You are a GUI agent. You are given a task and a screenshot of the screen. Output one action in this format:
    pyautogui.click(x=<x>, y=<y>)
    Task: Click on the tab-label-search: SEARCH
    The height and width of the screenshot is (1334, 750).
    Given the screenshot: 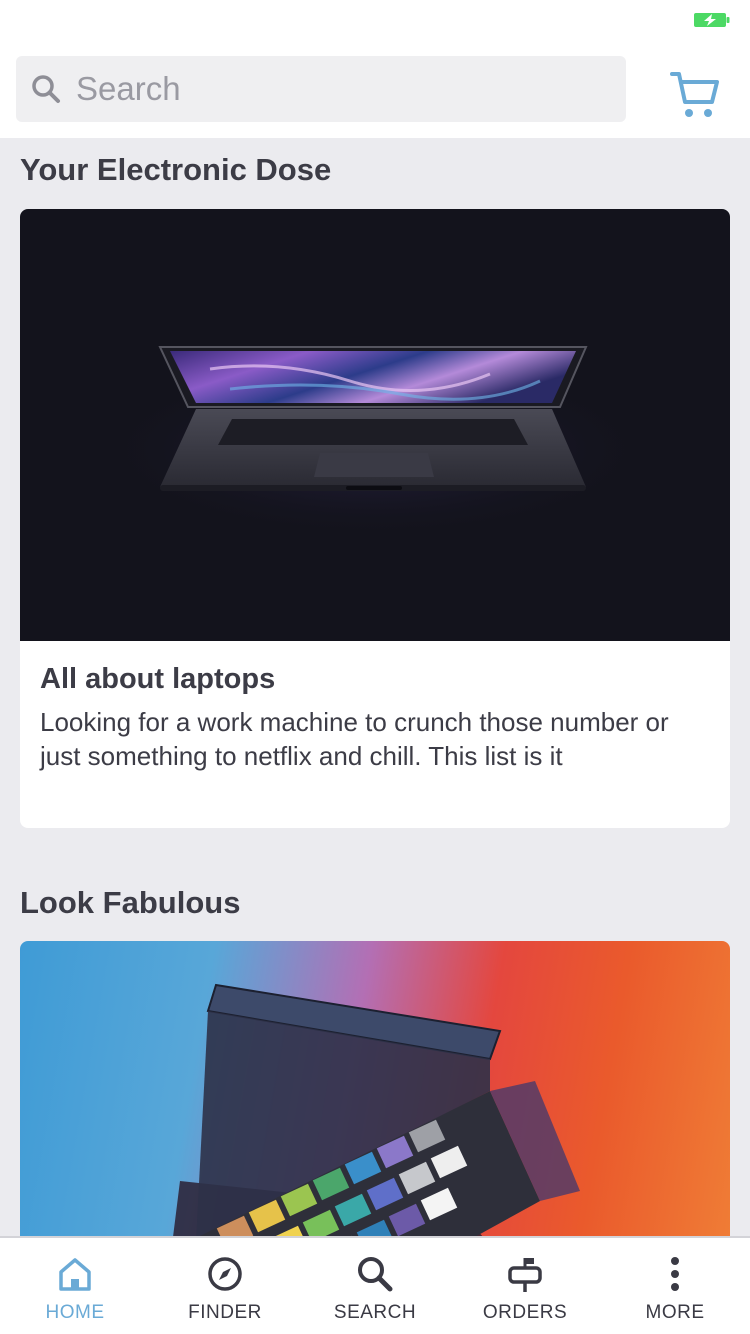 What is the action you would take?
    pyautogui.click(x=375, y=1312)
    